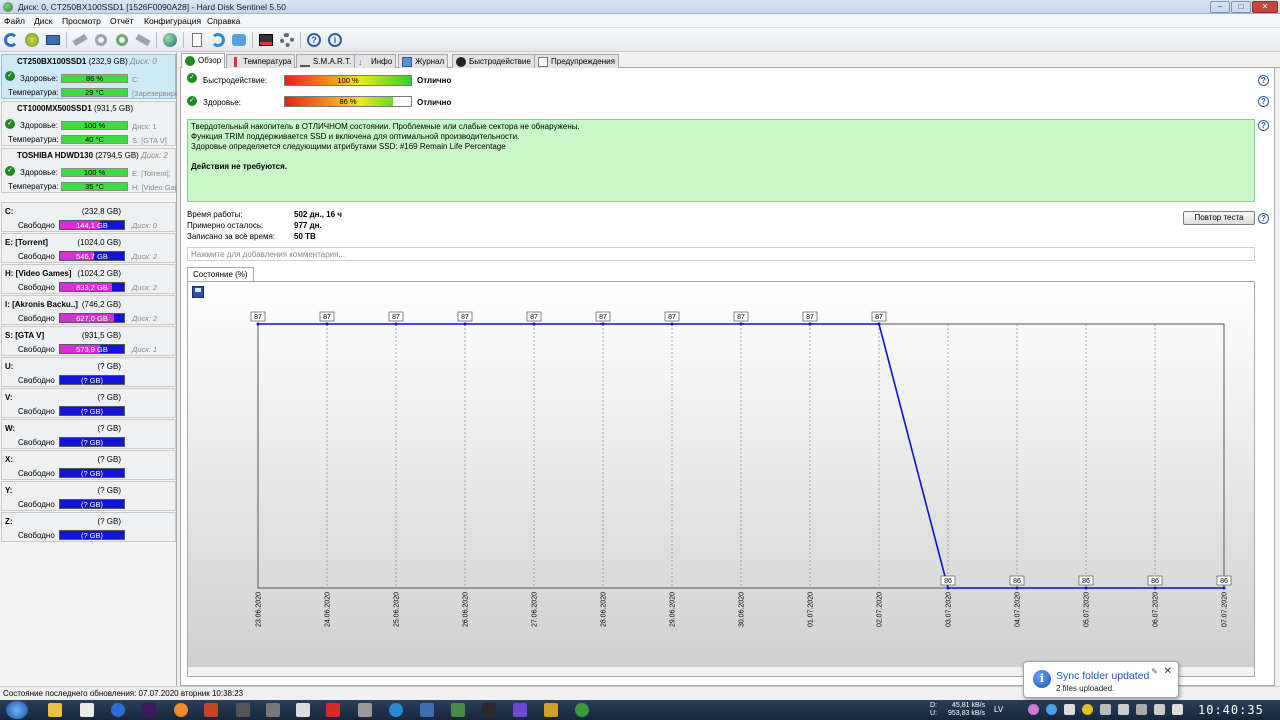  What do you see at coordinates (1177, 709) in the screenshot?
I see `volume-icon` at bounding box center [1177, 709].